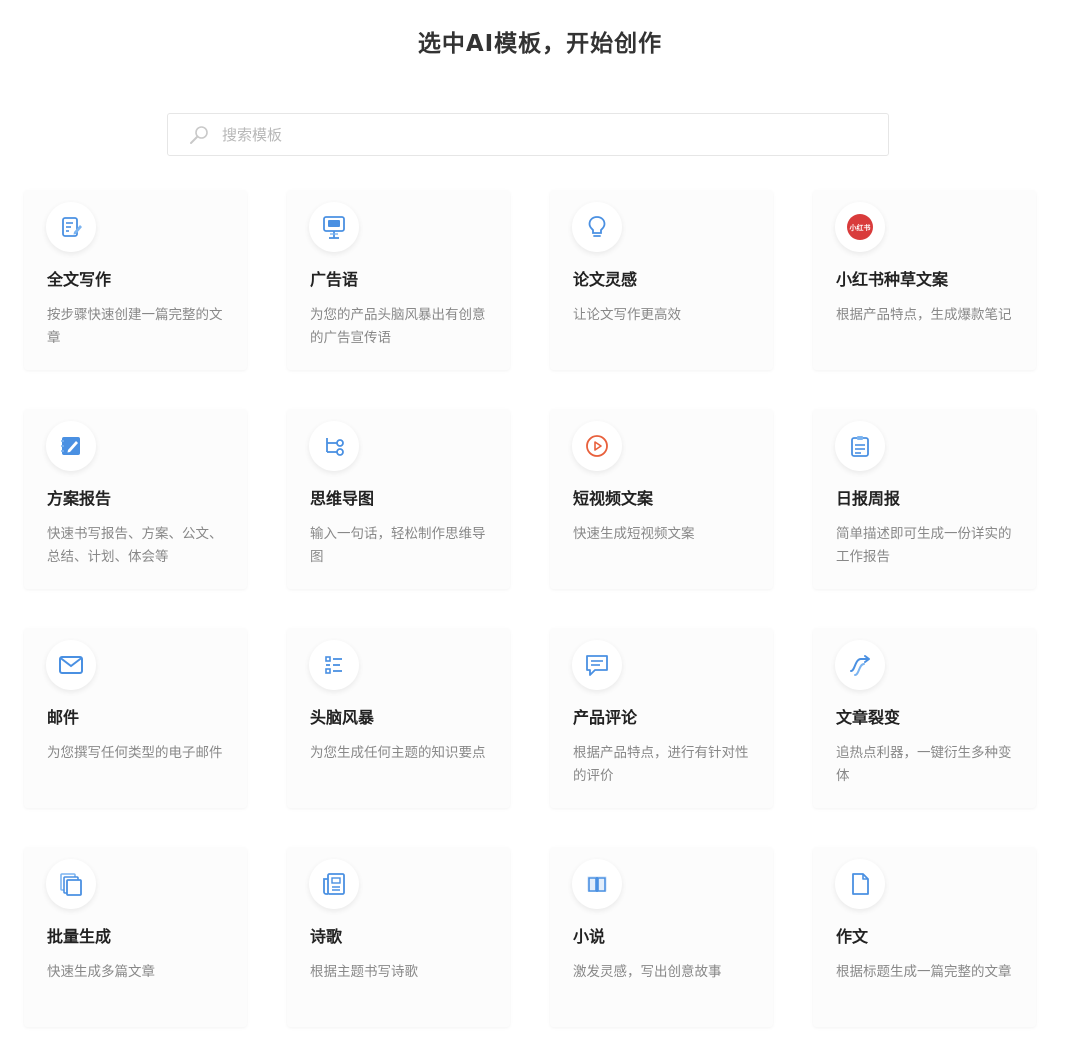  Describe the element at coordinates (101, 972) in the screenshot. I see `card-description: 快速生成多篇文章` at that location.